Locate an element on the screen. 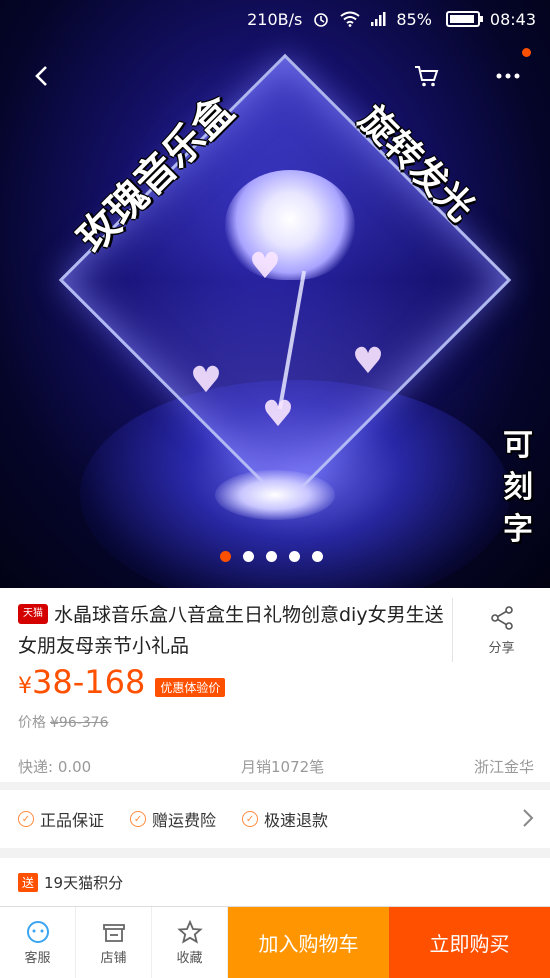 Image resolution: width=550 pixels, height=978 pixels. wifi-icon is located at coordinates (350, 19).